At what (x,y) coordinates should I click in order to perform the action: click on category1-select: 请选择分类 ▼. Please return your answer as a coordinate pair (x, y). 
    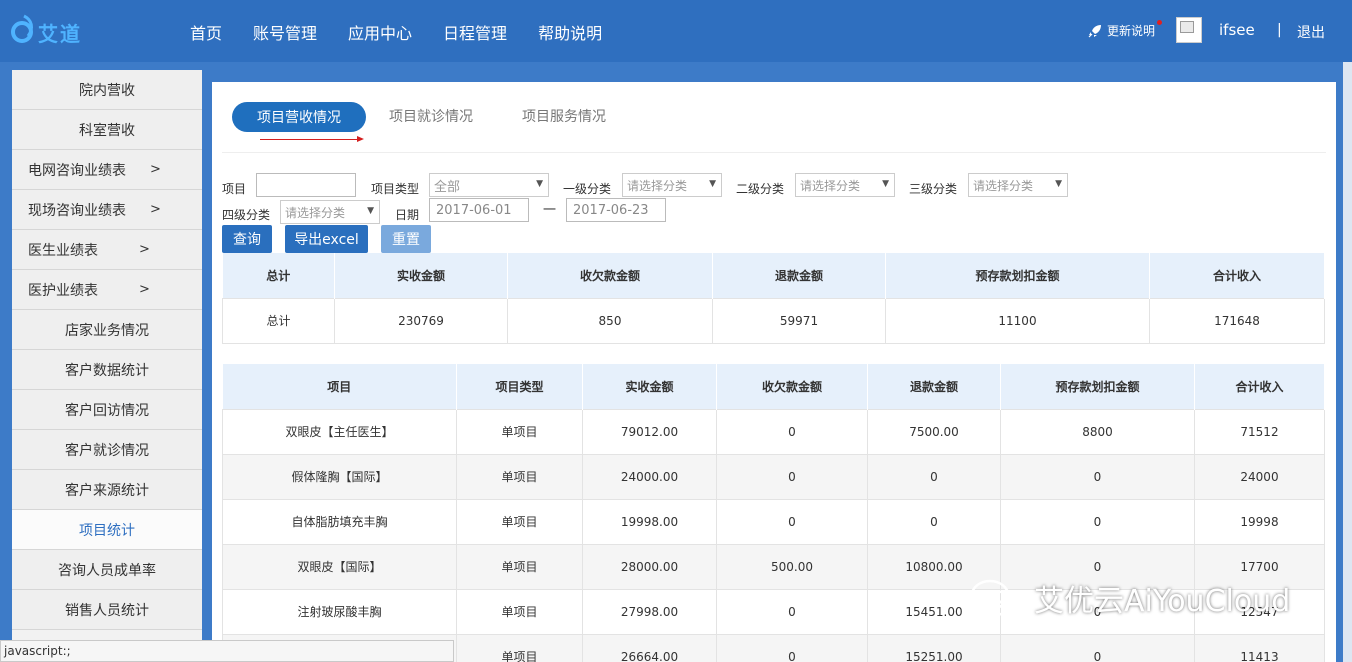
    Looking at the image, I should click on (672, 185).